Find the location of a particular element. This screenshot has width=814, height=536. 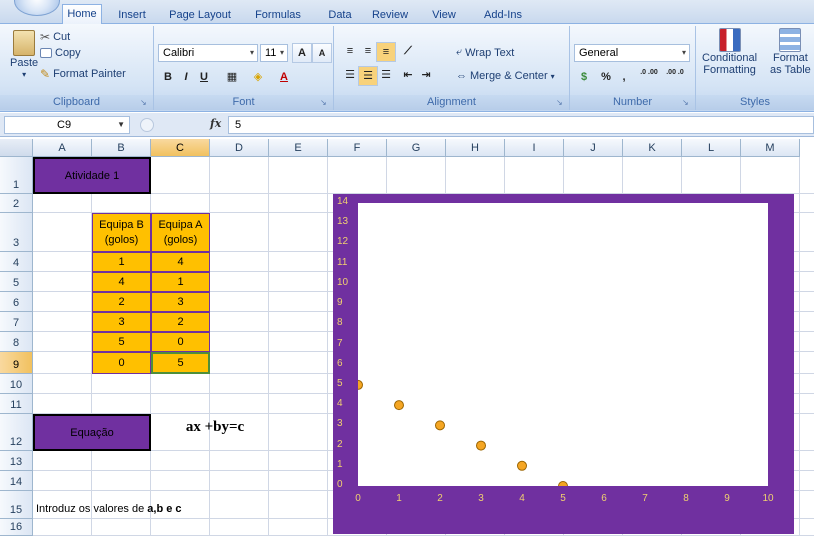

tab-page-layout: Page Layout is located at coordinates (200, 15).